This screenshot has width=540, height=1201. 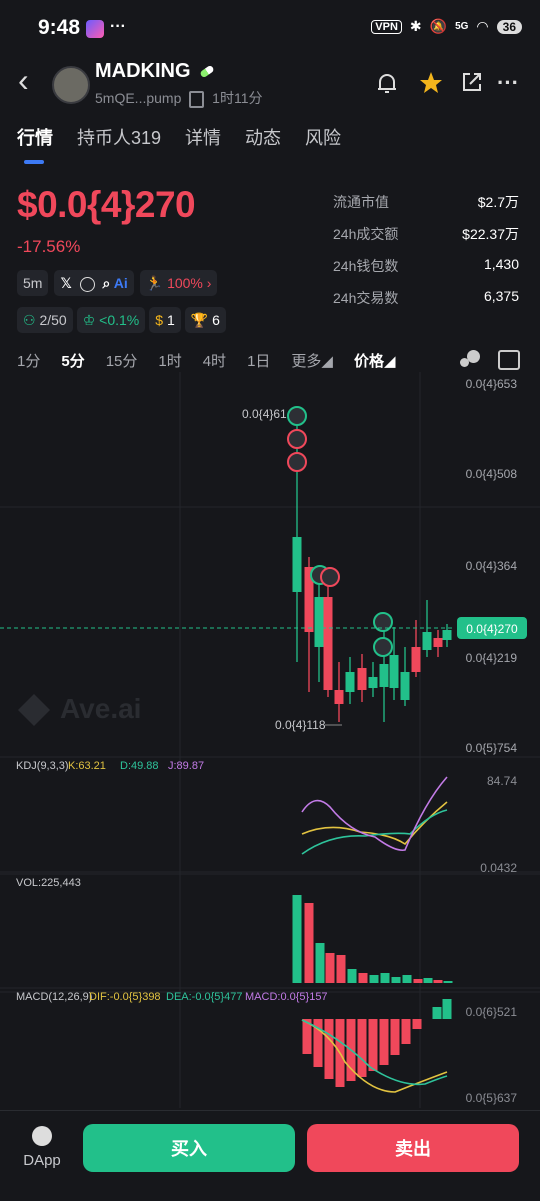 What do you see at coordinates (179, 137) in the screenshot?
I see `tab-bar: 行情 持币人319 详情 动态 风险` at bounding box center [179, 137].